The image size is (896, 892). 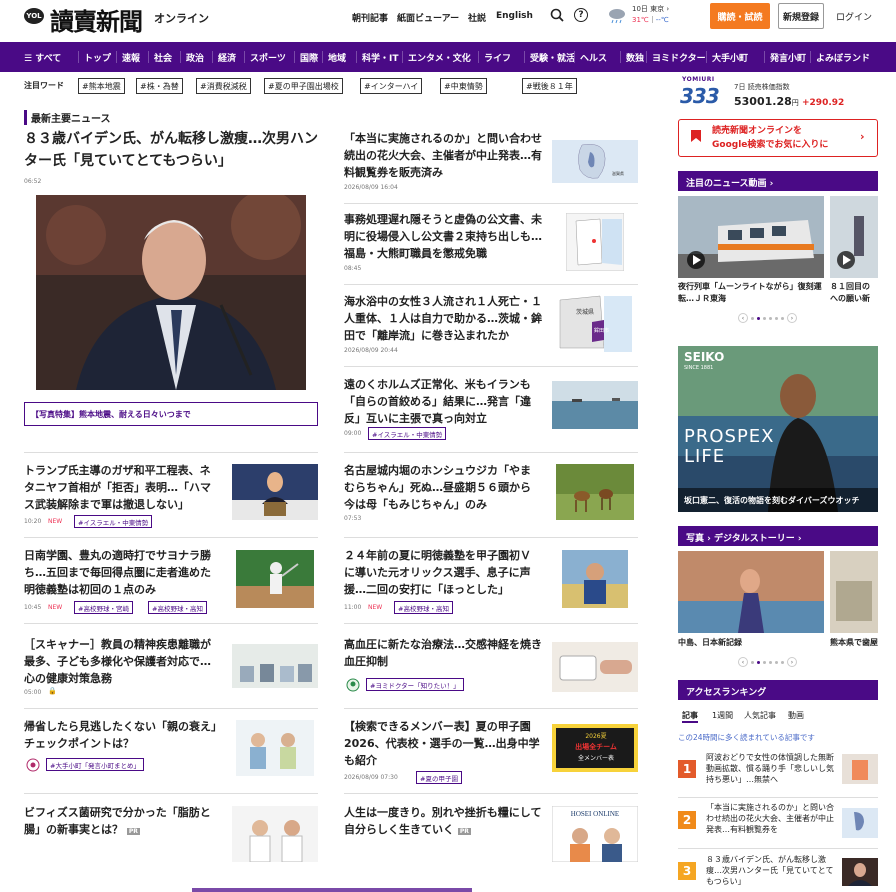 I want to click on site-logo: 讀賣新聞, so click(x=96, y=19).